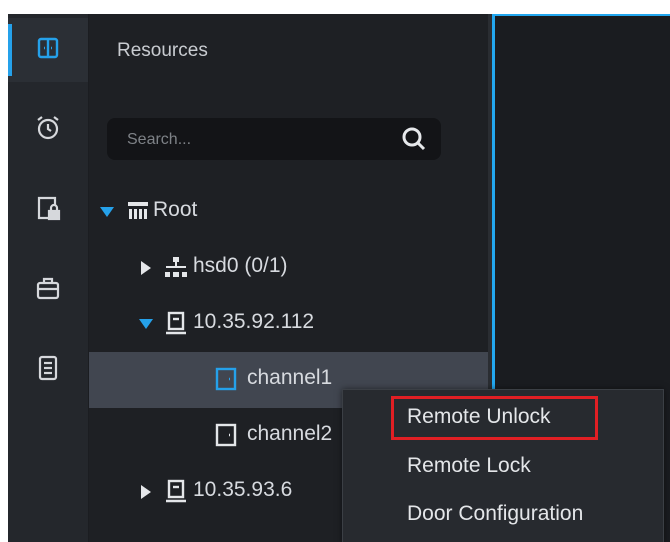  What do you see at coordinates (240, 265) in the screenshot?
I see `tree-node-label: hsd0 (0/1)` at bounding box center [240, 265].